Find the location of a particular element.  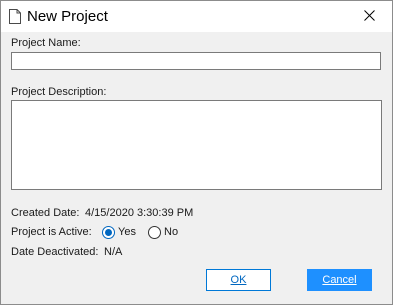

date-deactivated-value: N/A is located at coordinates (113, 252).